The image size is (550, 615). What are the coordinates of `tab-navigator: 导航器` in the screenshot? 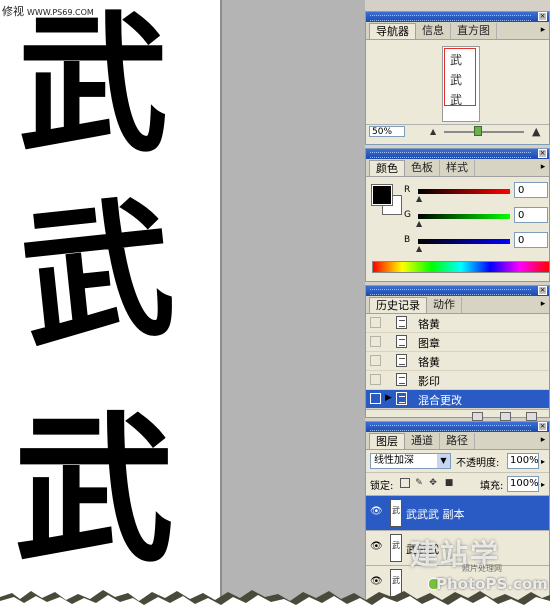 It's located at (392, 31).